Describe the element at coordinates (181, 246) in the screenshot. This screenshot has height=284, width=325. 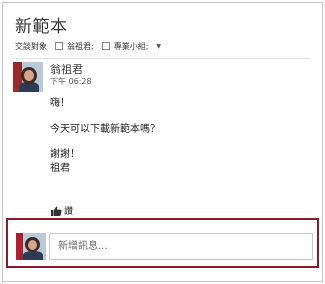
I see `message-input` at that location.